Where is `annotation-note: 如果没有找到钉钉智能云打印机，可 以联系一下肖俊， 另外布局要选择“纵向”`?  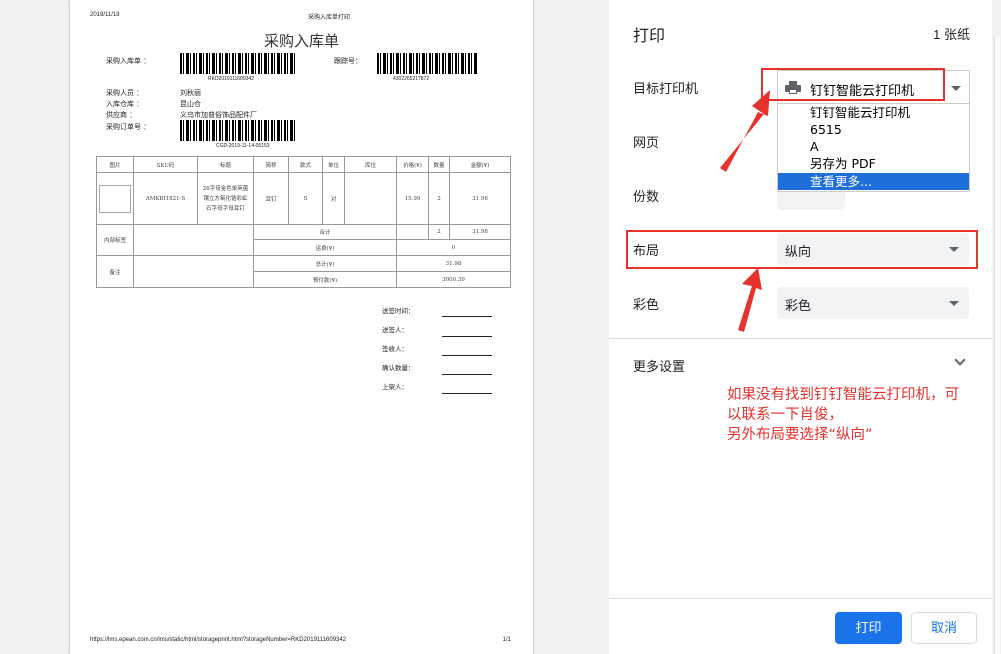 annotation-note: 如果没有找到钉钉智能云打印机，可 以联系一下肖俊， 另外布局要选择“纵向” is located at coordinates (859, 415).